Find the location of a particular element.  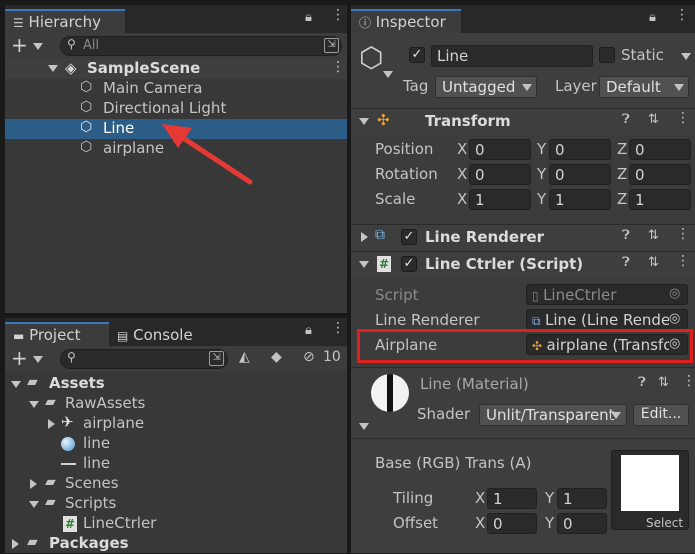

csharp-script-icon: # is located at coordinates (384, 264).